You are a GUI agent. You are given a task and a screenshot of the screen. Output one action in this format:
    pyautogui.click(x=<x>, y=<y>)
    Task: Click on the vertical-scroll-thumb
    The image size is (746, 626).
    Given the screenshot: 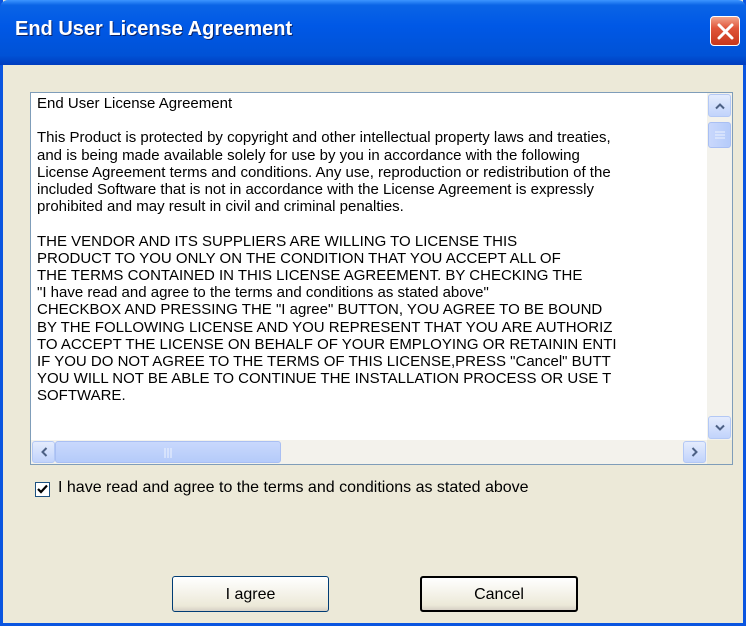 What is the action you would take?
    pyautogui.click(x=719, y=135)
    